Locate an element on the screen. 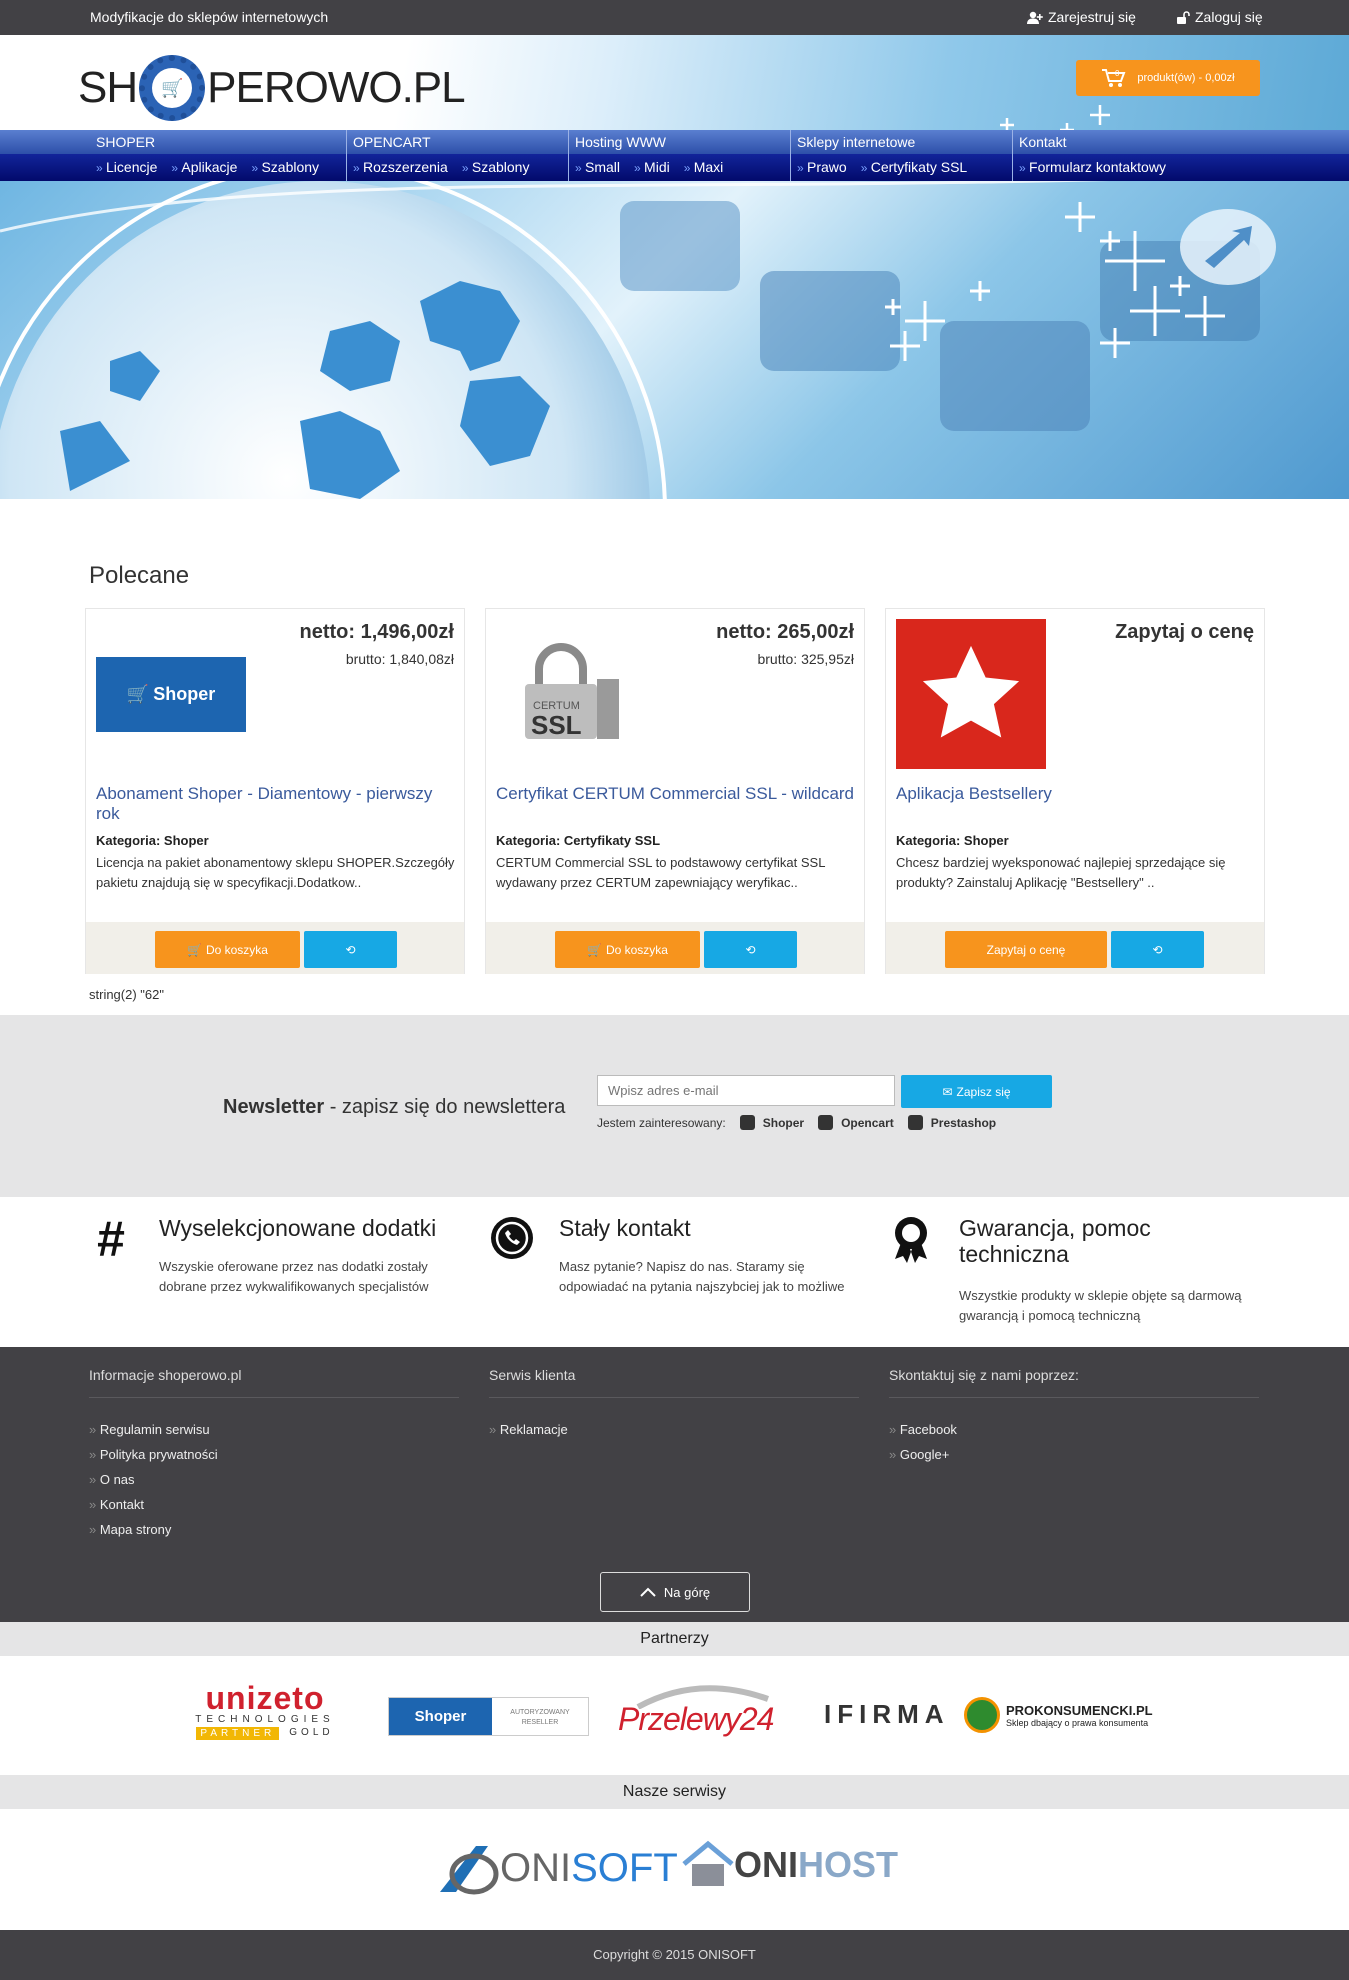 This screenshot has width=1349, height=1980. star-app-image is located at coordinates (971, 694).